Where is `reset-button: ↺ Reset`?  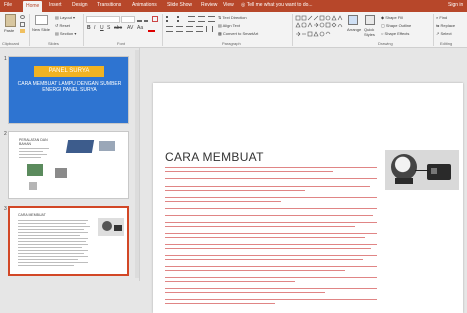 reset-button: ↺ Reset is located at coordinates (62, 25).